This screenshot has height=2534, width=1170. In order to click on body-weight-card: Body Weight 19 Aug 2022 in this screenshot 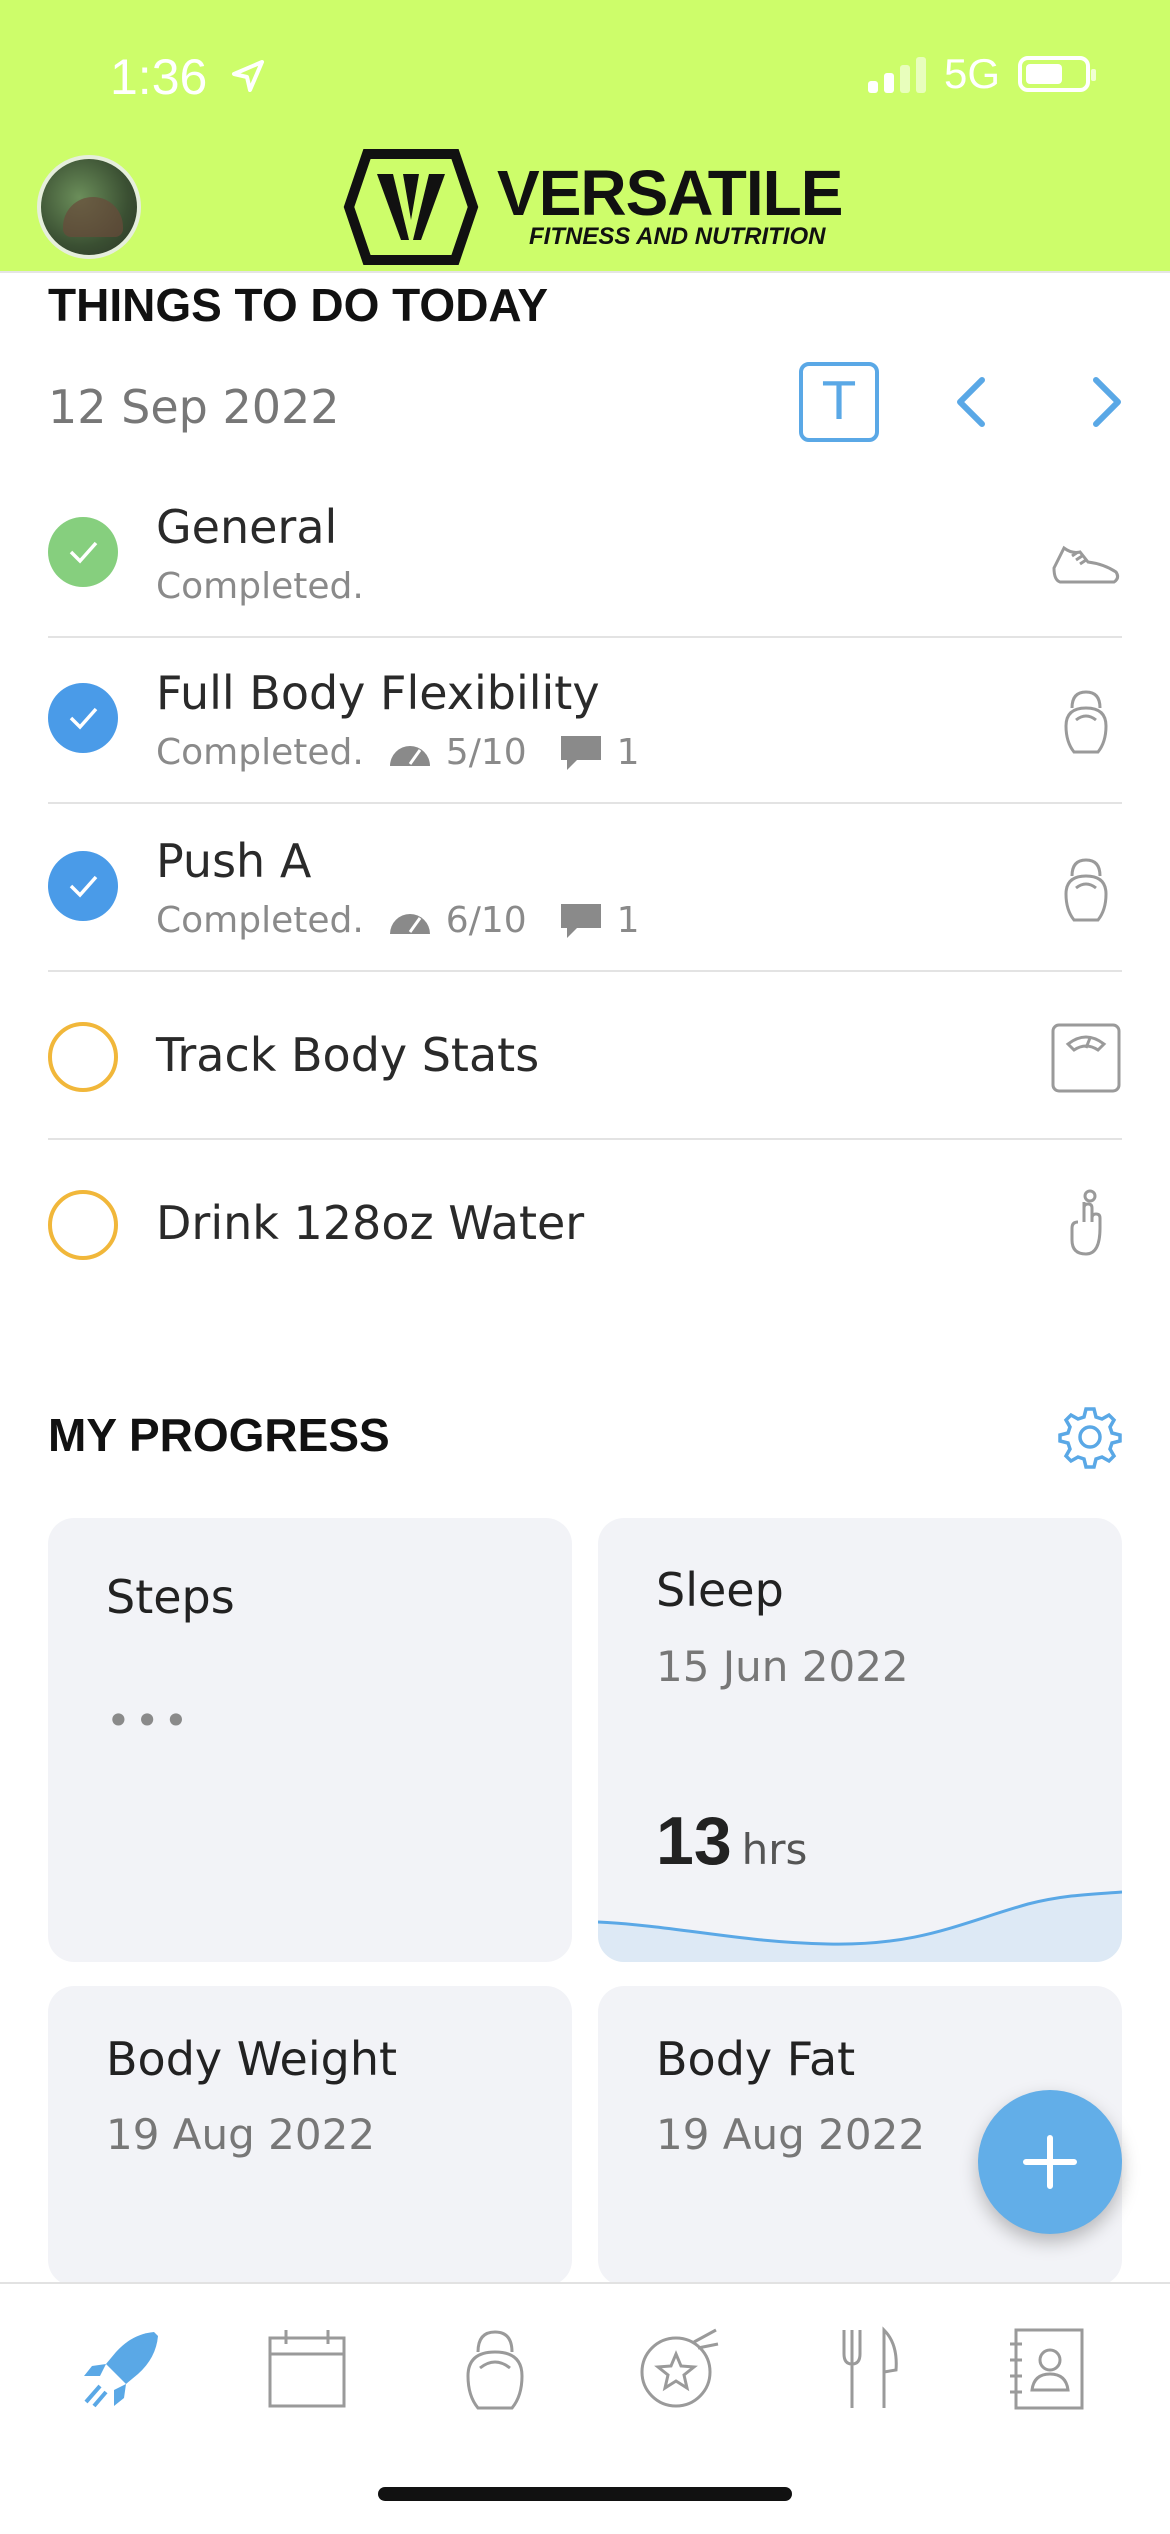, I will do `click(310, 2136)`.